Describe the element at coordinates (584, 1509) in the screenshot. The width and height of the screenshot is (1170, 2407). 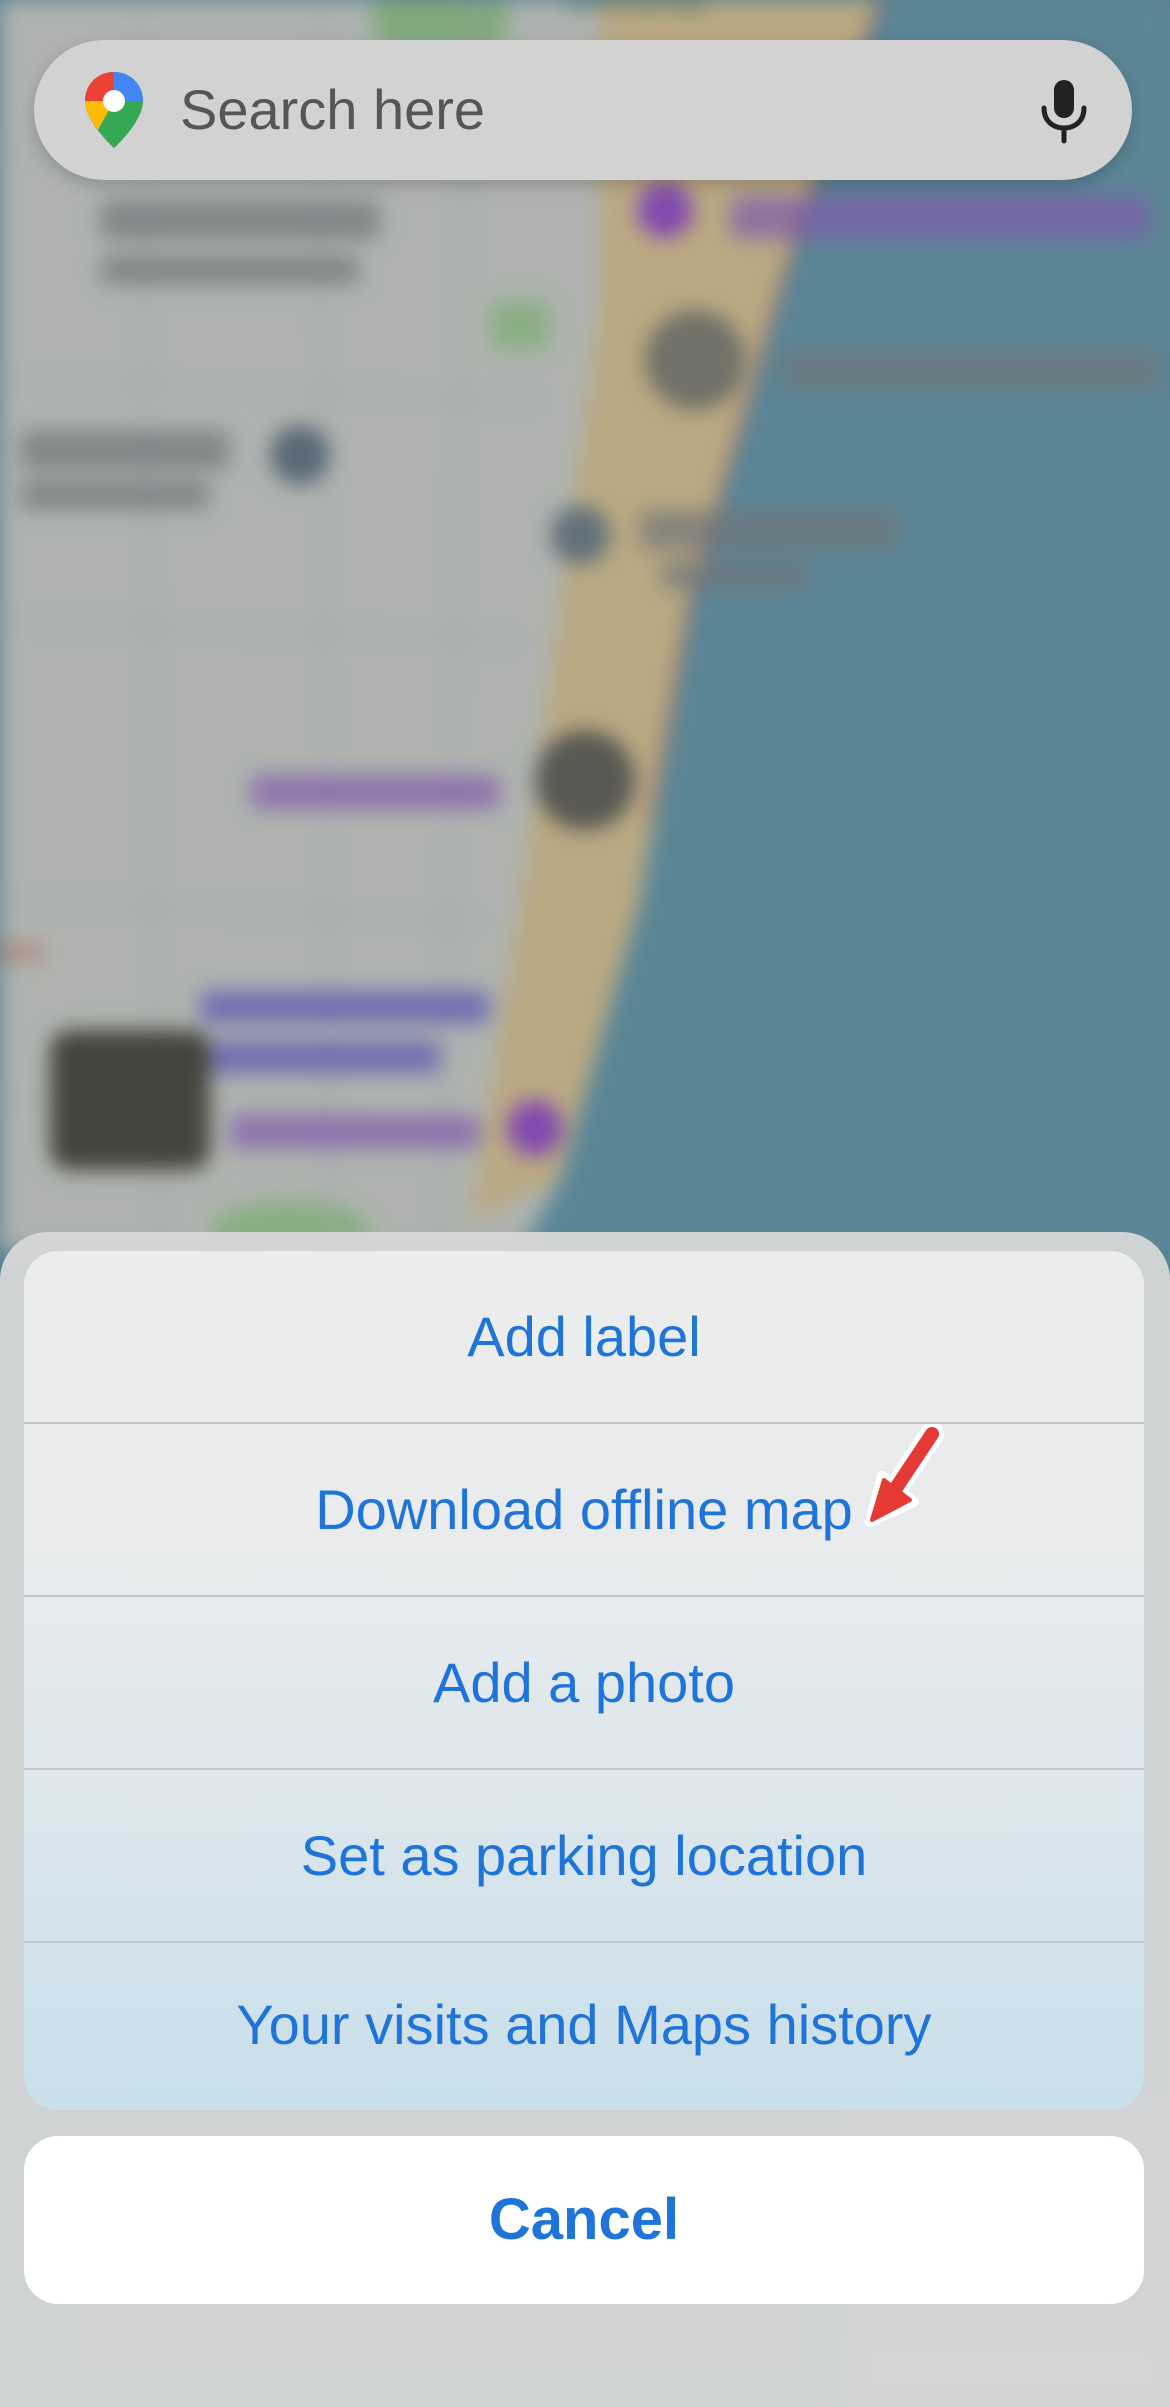
I see `download-offline-map-button: Download offline map` at that location.